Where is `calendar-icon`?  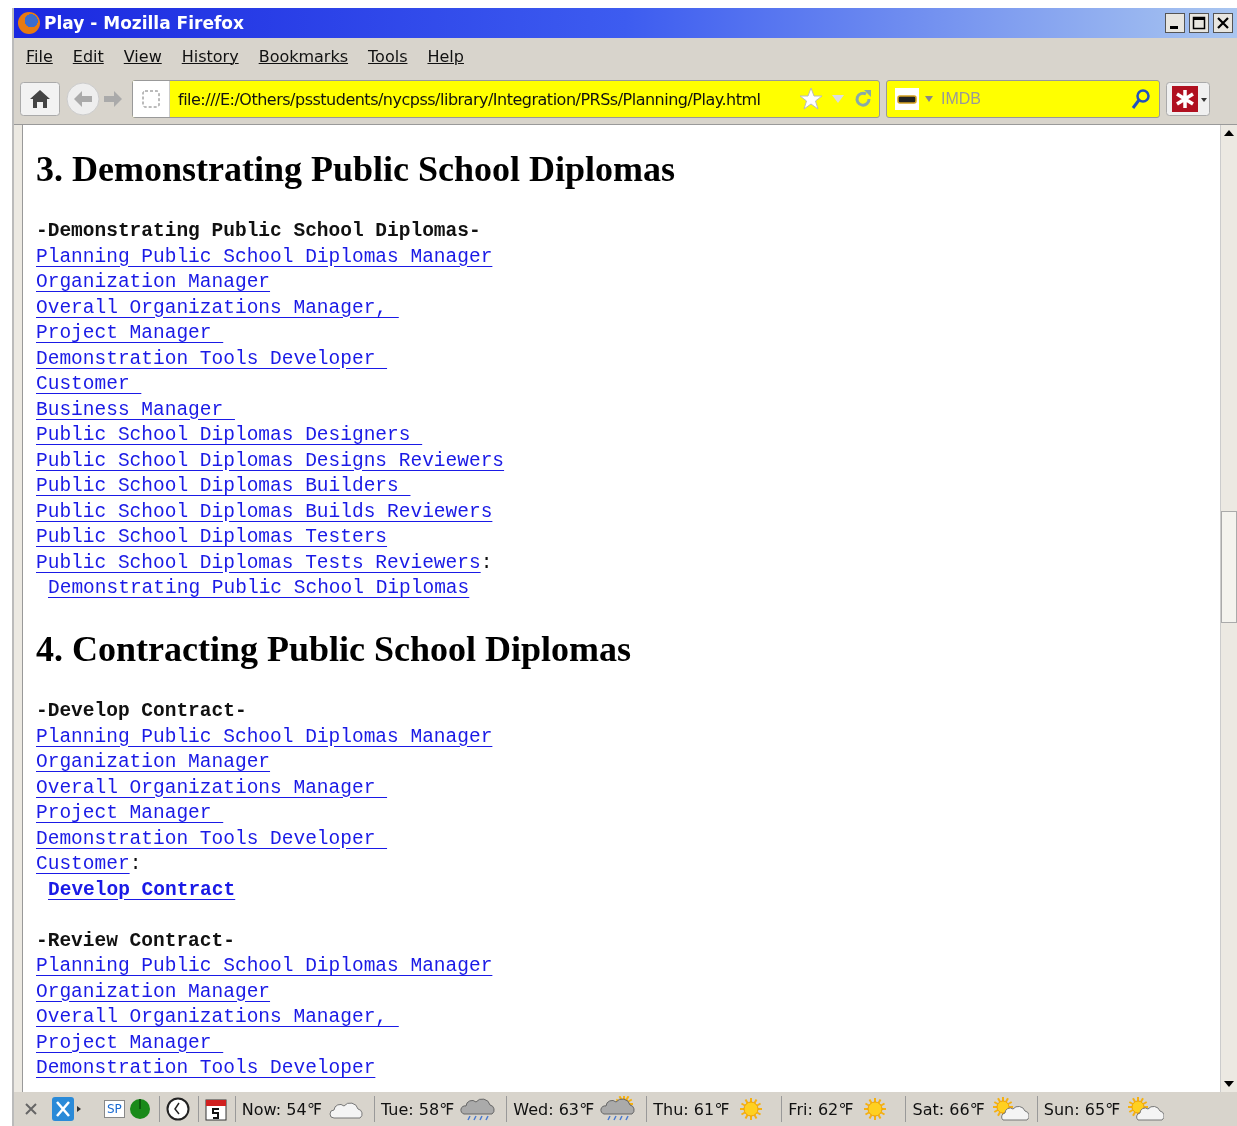 calendar-icon is located at coordinates (215, 1109).